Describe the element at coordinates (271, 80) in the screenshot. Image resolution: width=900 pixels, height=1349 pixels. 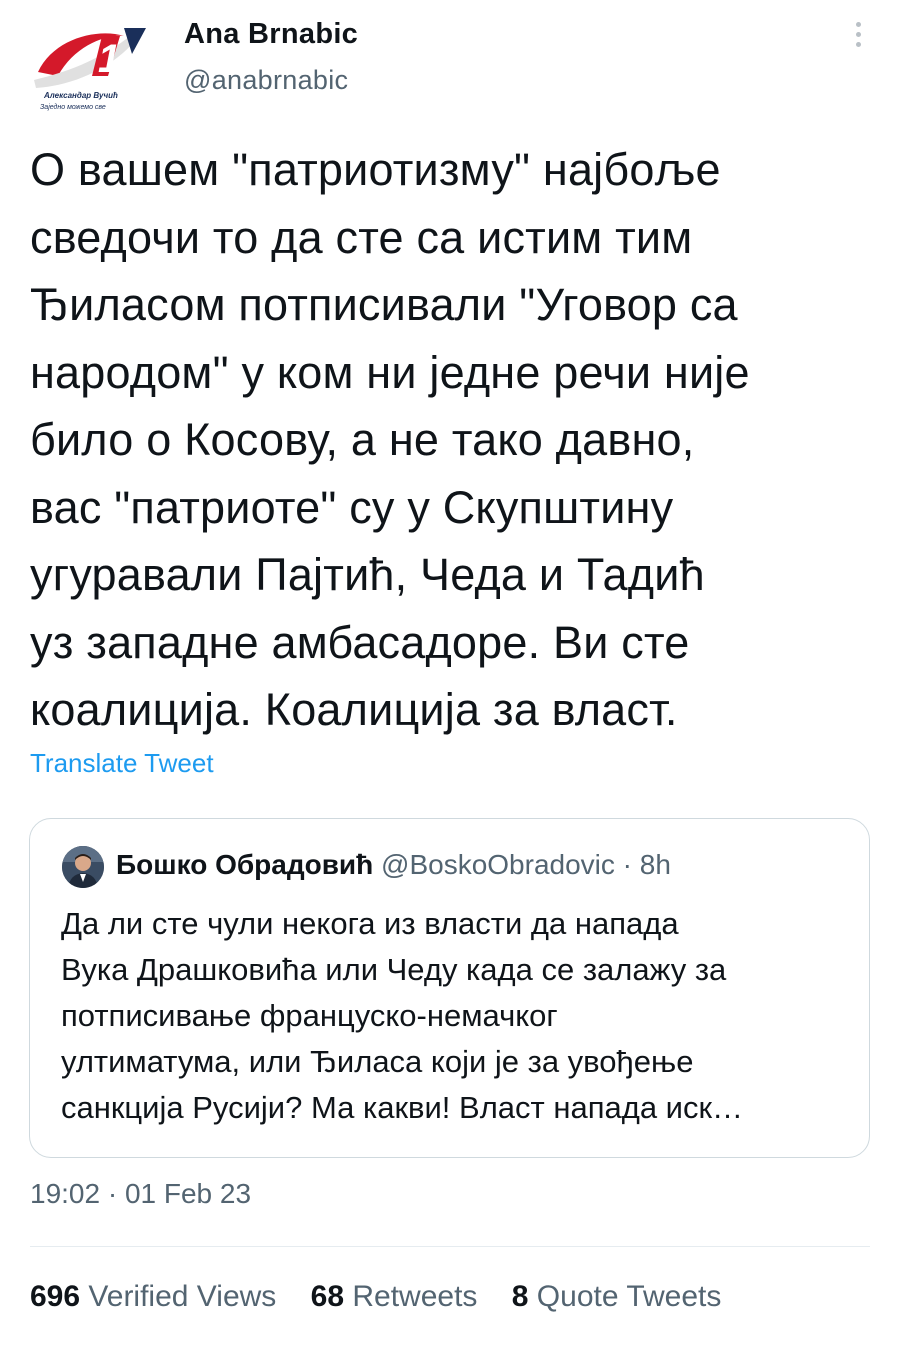
I see `author-handle: @anabrnabic` at that location.